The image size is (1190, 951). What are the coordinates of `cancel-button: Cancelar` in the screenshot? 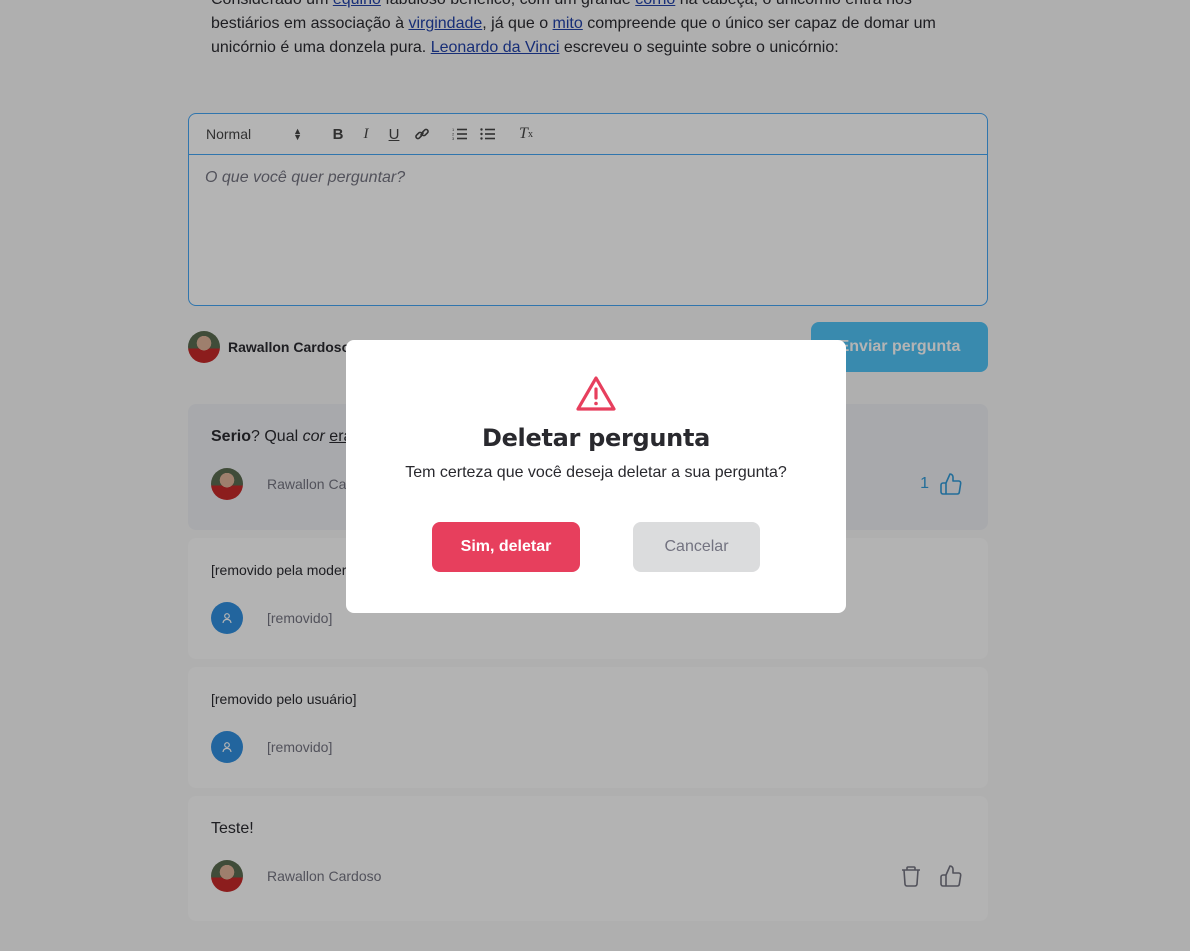 It's located at (696, 547).